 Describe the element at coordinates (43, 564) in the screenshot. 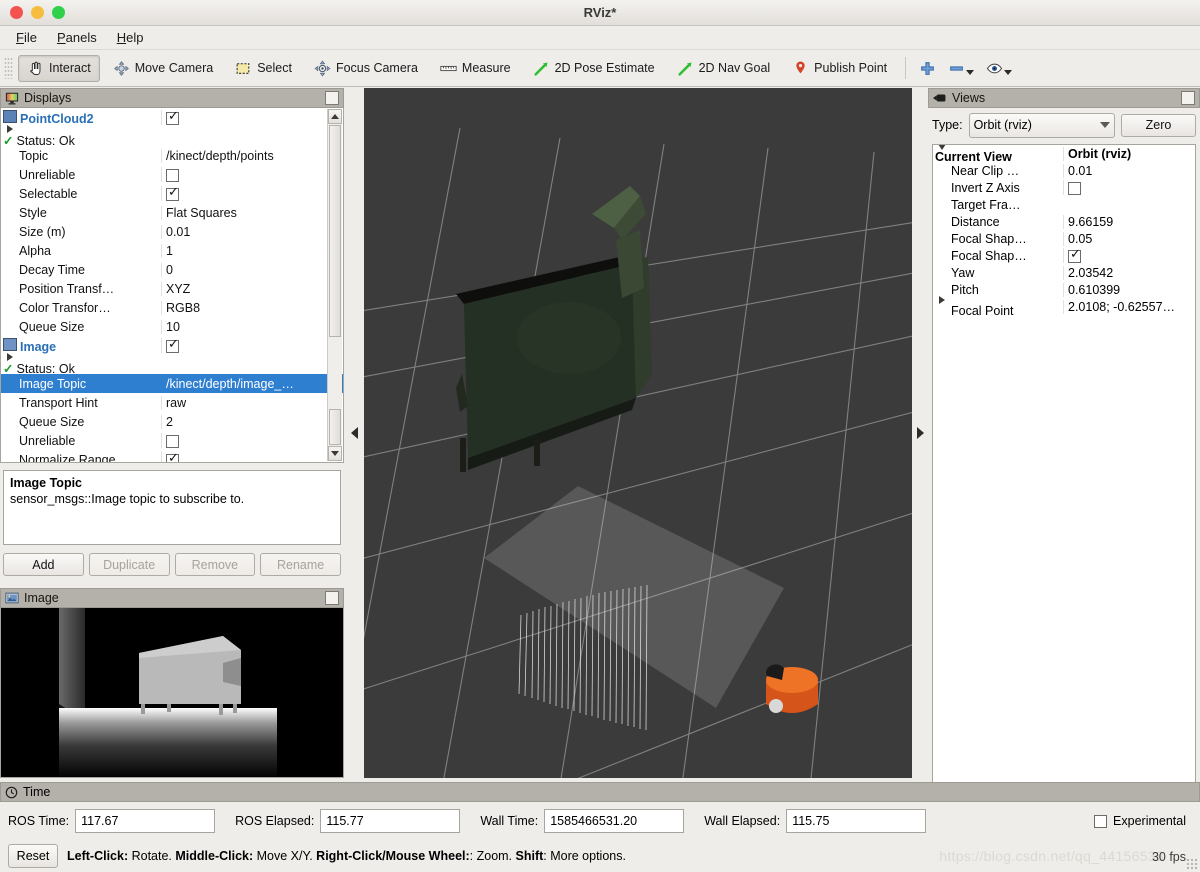

I see `add-display-button: Add` at that location.